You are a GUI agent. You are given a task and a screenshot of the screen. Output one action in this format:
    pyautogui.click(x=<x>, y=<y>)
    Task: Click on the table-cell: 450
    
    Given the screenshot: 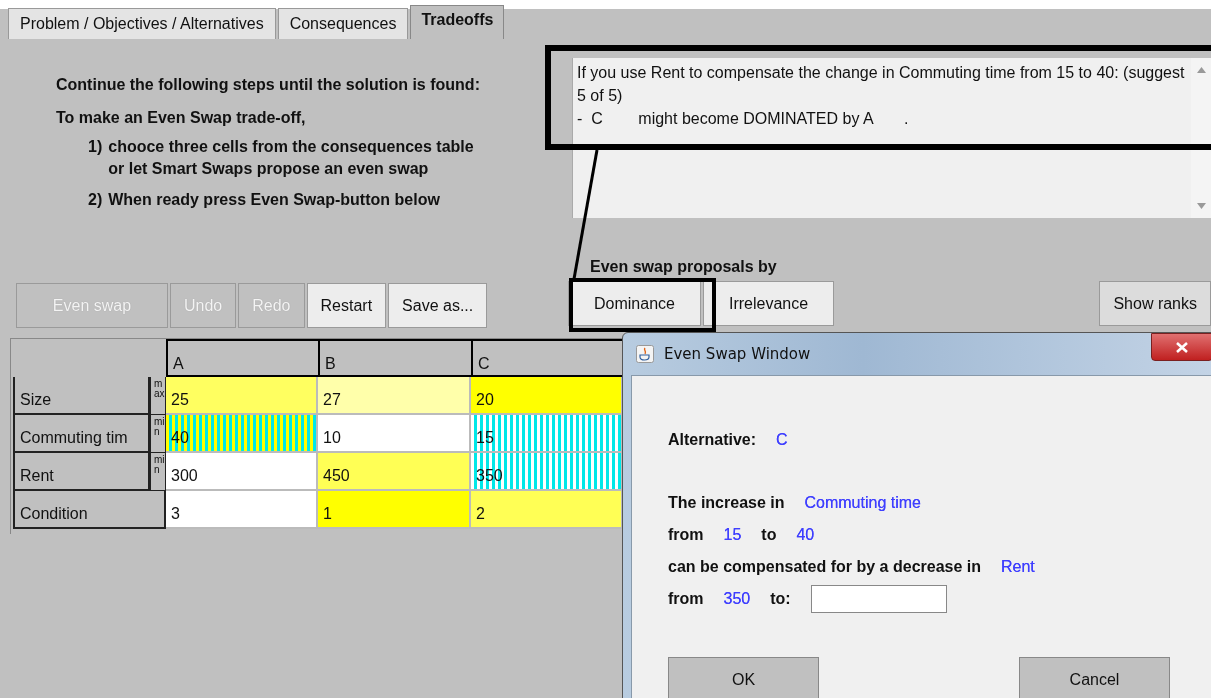 What is the action you would take?
    pyautogui.click(x=394, y=472)
    